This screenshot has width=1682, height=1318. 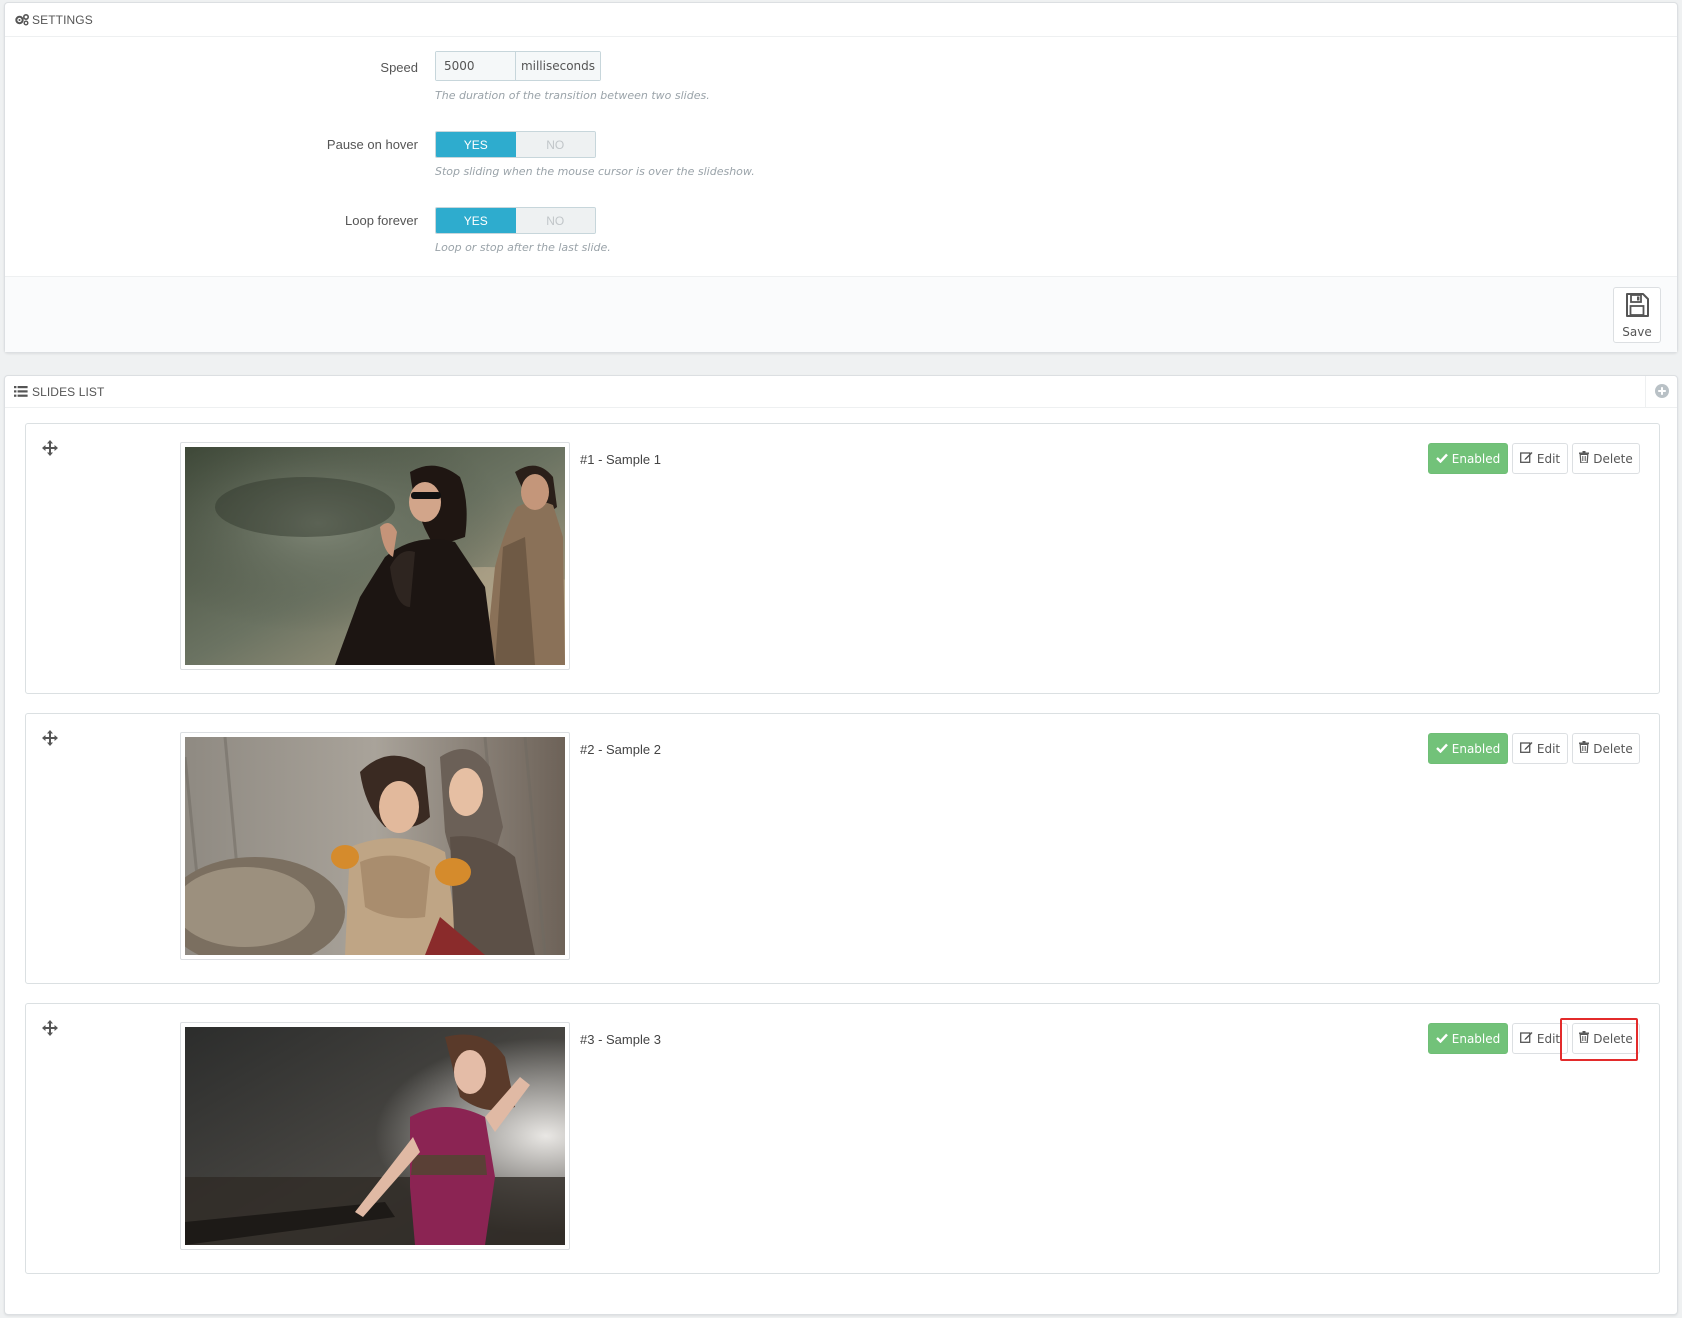 I want to click on save-label: Save, so click(x=1637, y=331).